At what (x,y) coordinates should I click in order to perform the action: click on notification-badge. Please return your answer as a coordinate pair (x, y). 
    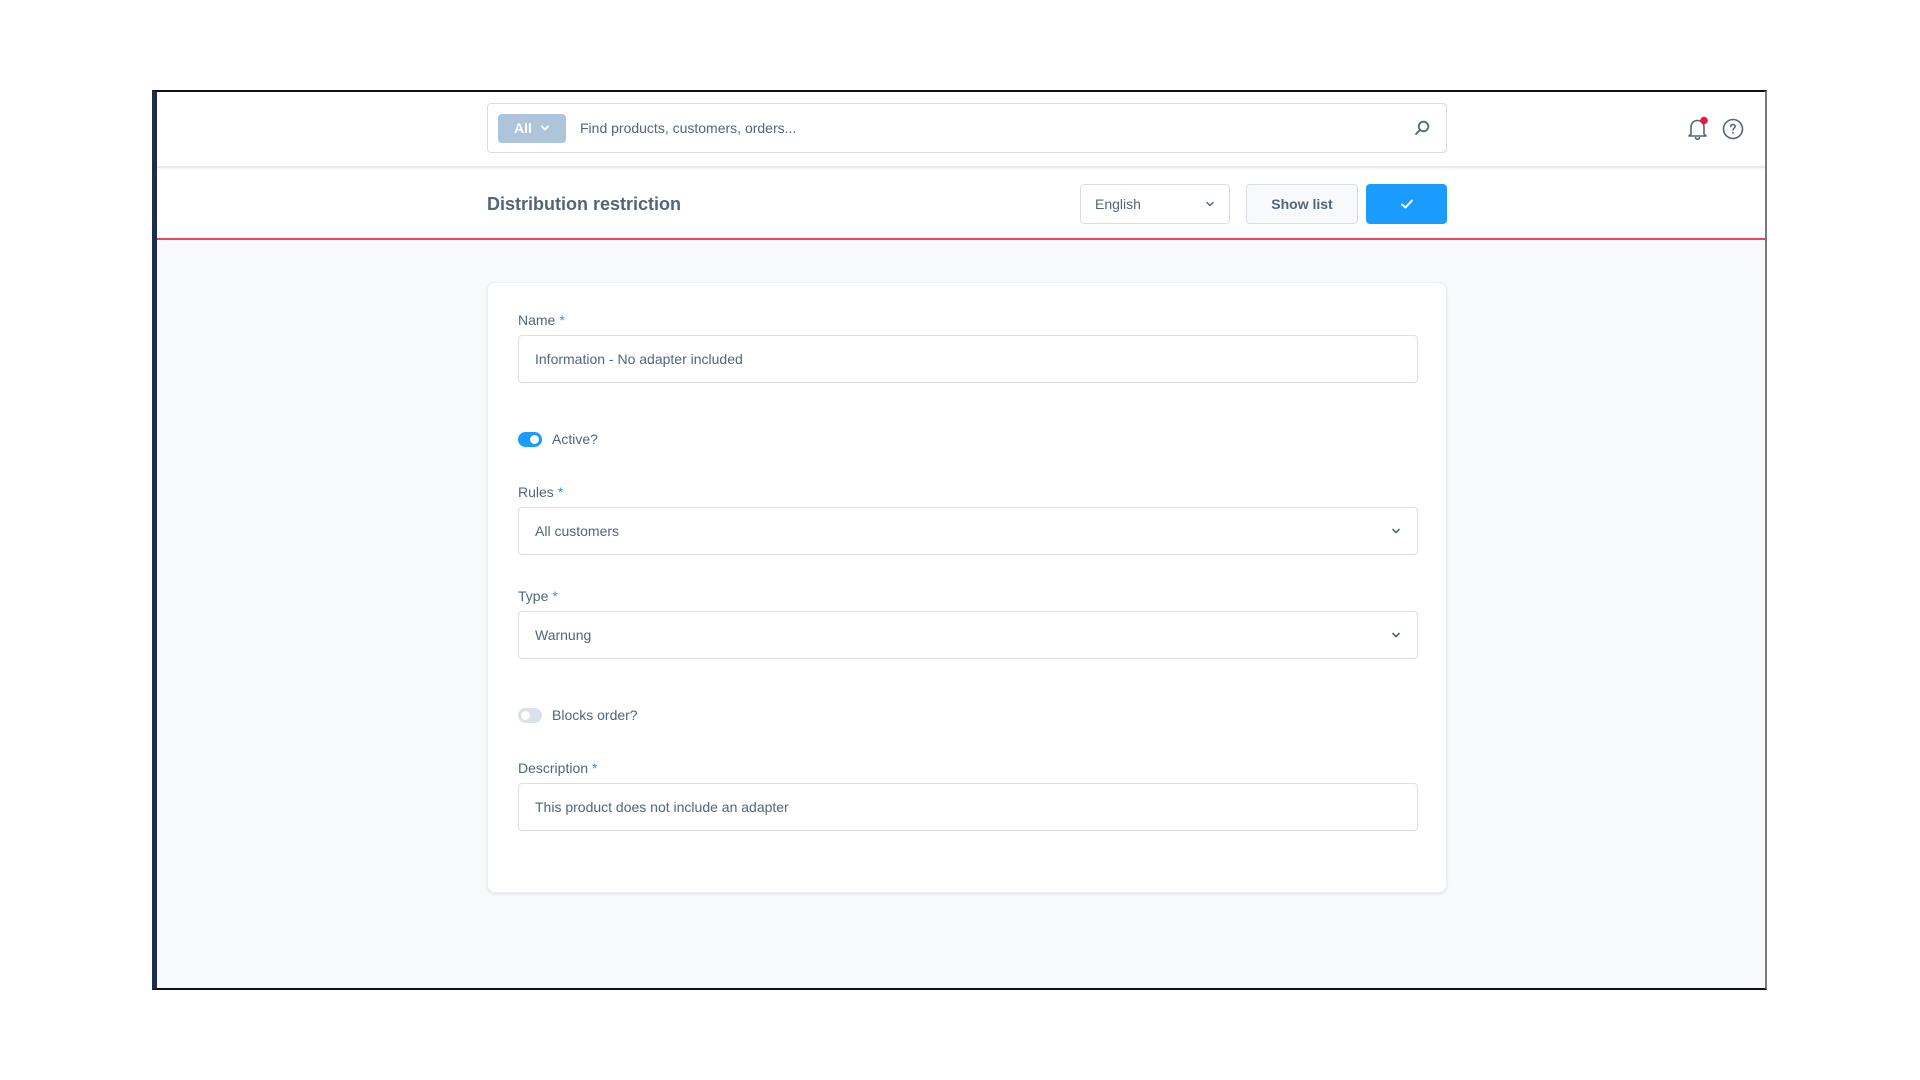
    Looking at the image, I should click on (1704, 120).